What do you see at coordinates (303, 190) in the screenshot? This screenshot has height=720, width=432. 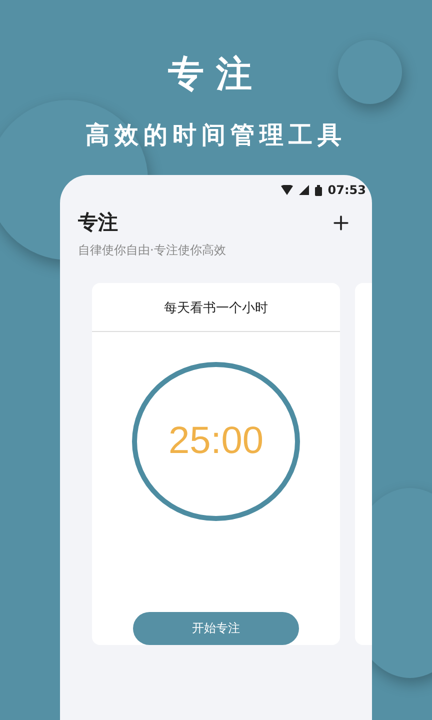 I see `signal-icon` at bounding box center [303, 190].